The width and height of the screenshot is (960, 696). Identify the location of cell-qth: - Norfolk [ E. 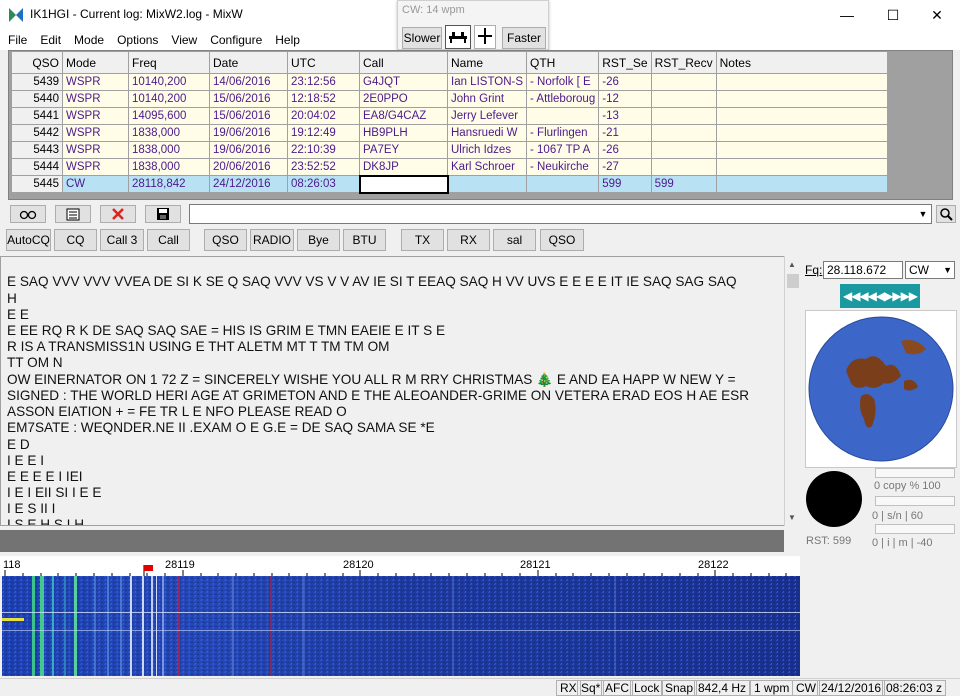
(563, 82).